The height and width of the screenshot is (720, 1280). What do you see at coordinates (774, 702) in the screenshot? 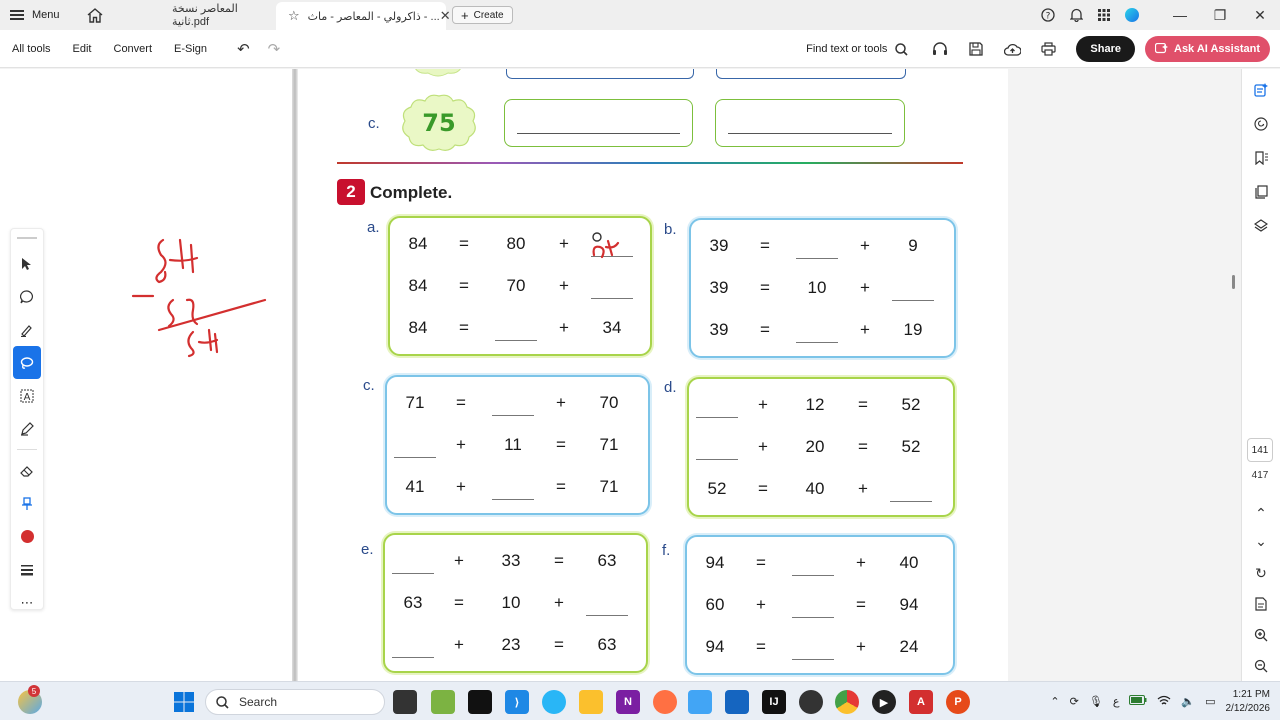
I see `intellij-icon: IJ` at bounding box center [774, 702].